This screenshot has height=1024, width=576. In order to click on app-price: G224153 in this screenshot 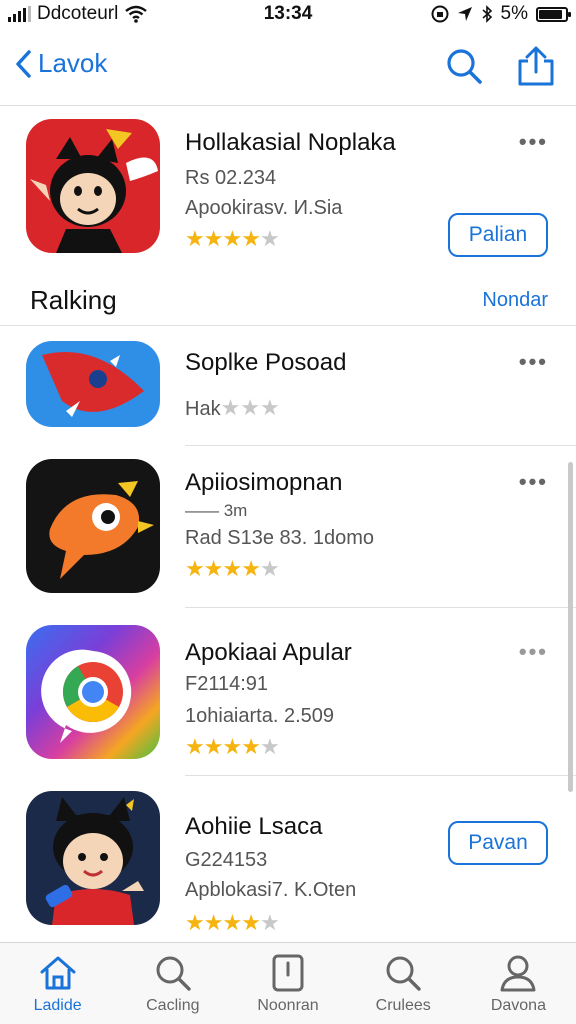, I will do `click(226, 860)`.